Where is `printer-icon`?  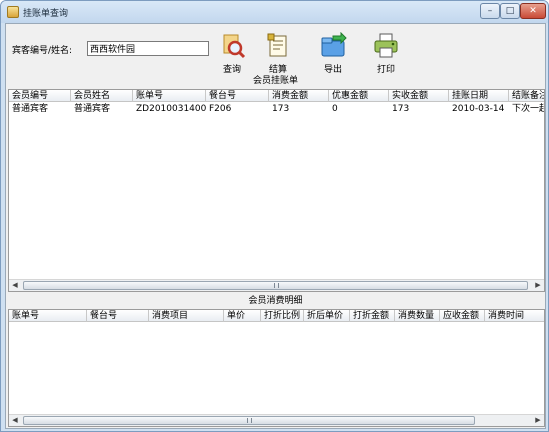 printer-icon is located at coordinates (386, 45).